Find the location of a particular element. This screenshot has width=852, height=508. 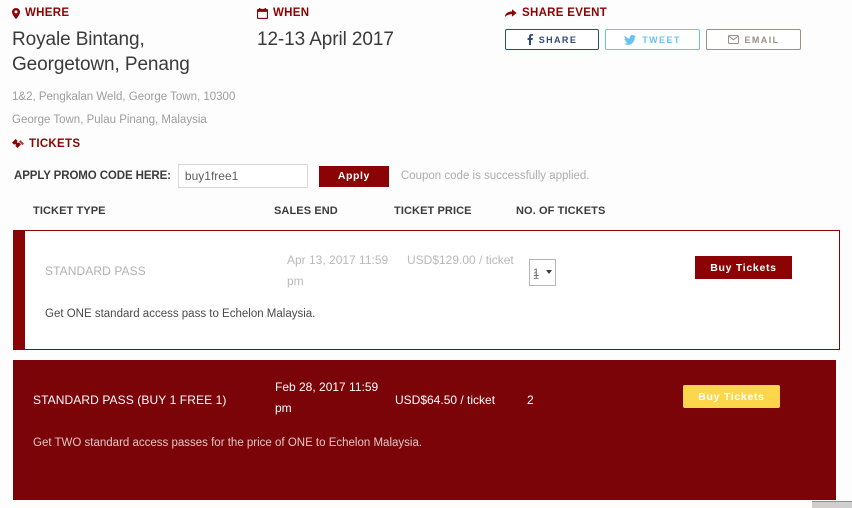

share-facebook-button: SHARE is located at coordinates (552, 39).